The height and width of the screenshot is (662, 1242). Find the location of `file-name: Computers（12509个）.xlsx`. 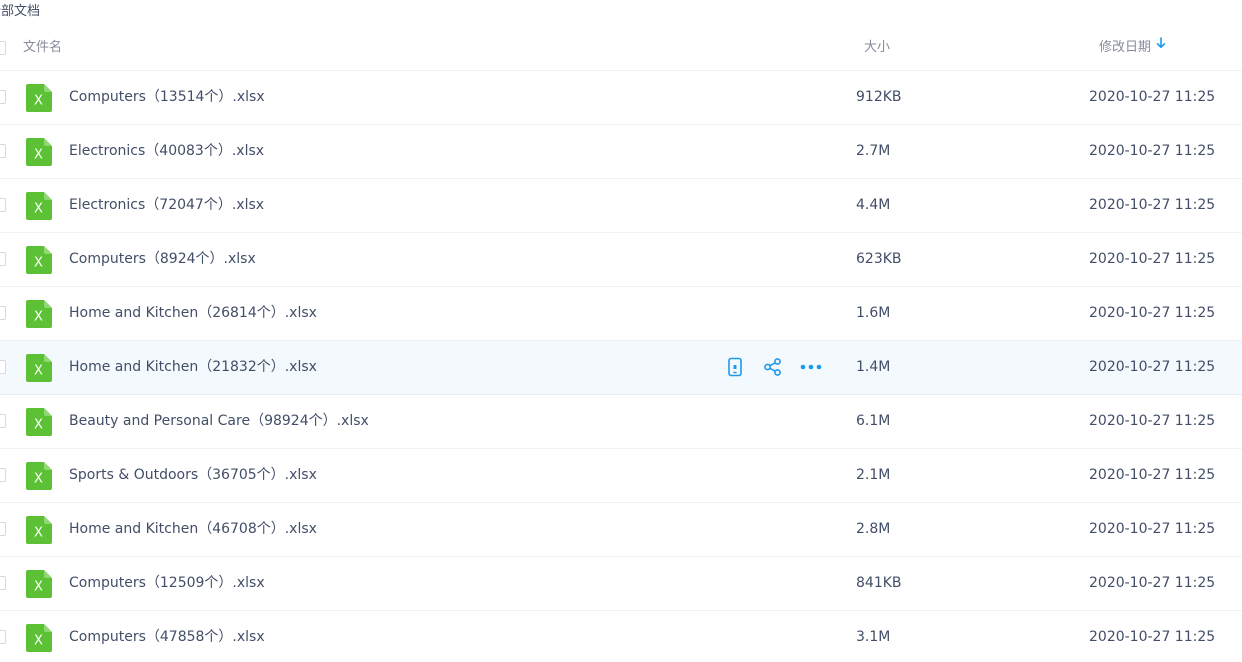

file-name: Computers（12509个）.xlsx is located at coordinates (167, 583).